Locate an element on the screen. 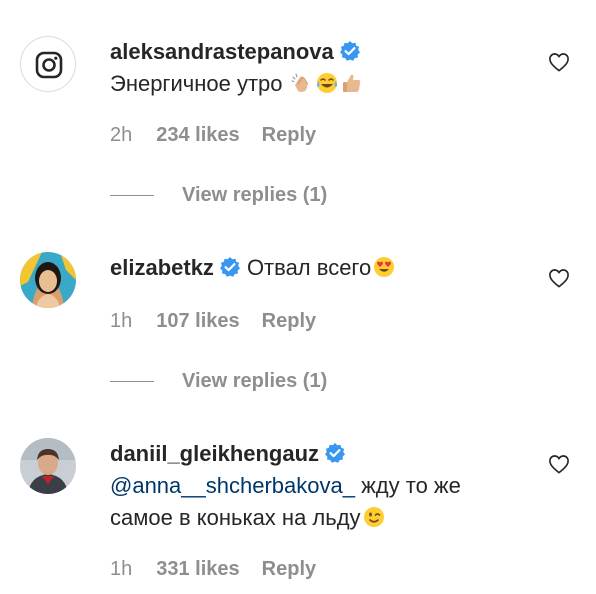  likes-count: 234 likes is located at coordinates (197, 135).